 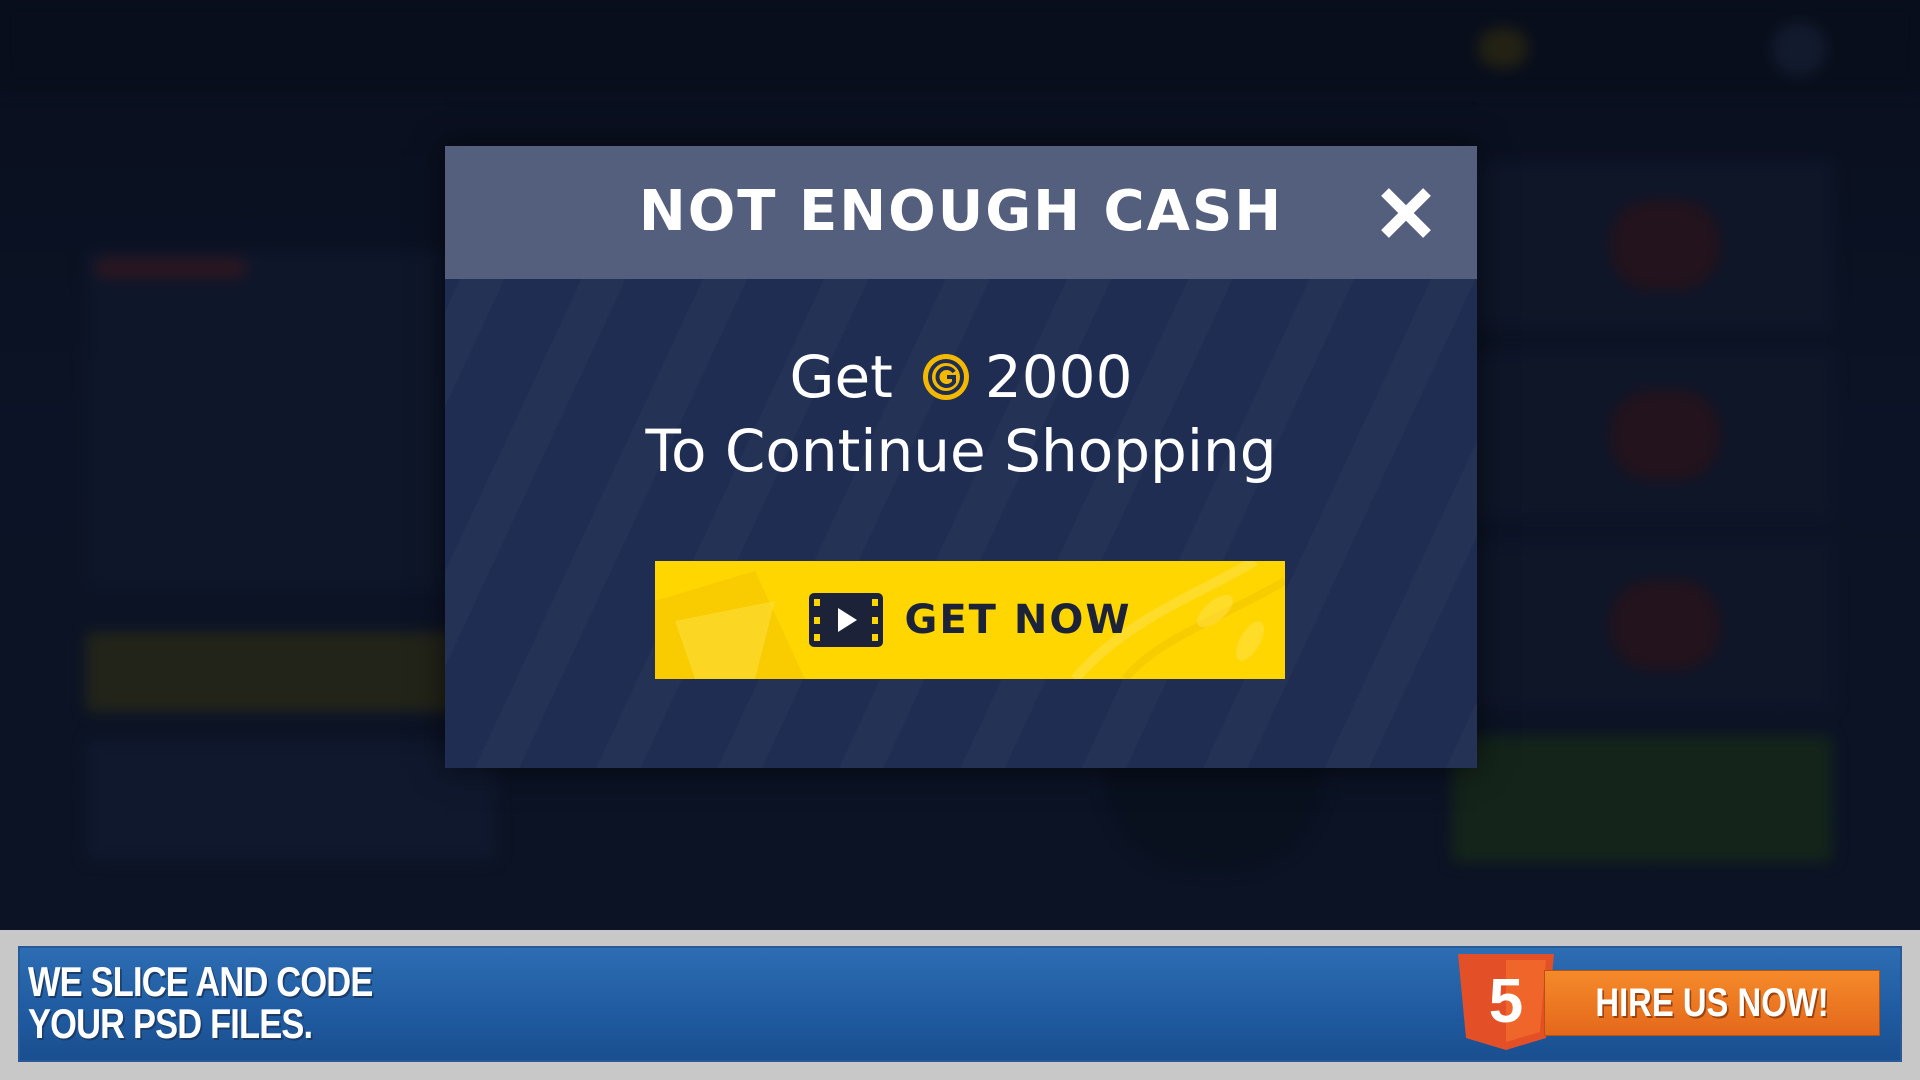 What do you see at coordinates (170, 1023) in the screenshot?
I see `ad-text-line2: YOUR PSD FILES.` at bounding box center [170, 1023].